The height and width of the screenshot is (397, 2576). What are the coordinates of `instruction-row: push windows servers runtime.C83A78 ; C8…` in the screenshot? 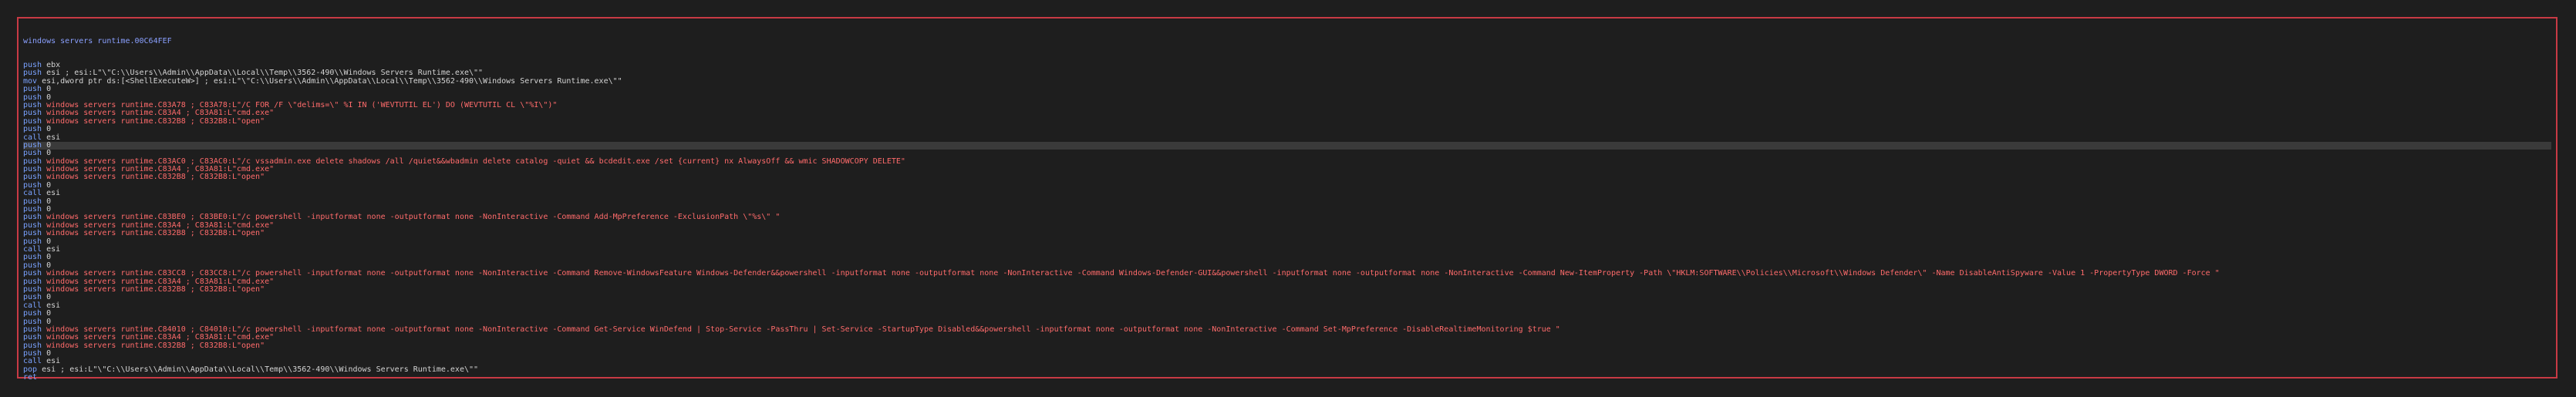 It's located at (1287, 104).